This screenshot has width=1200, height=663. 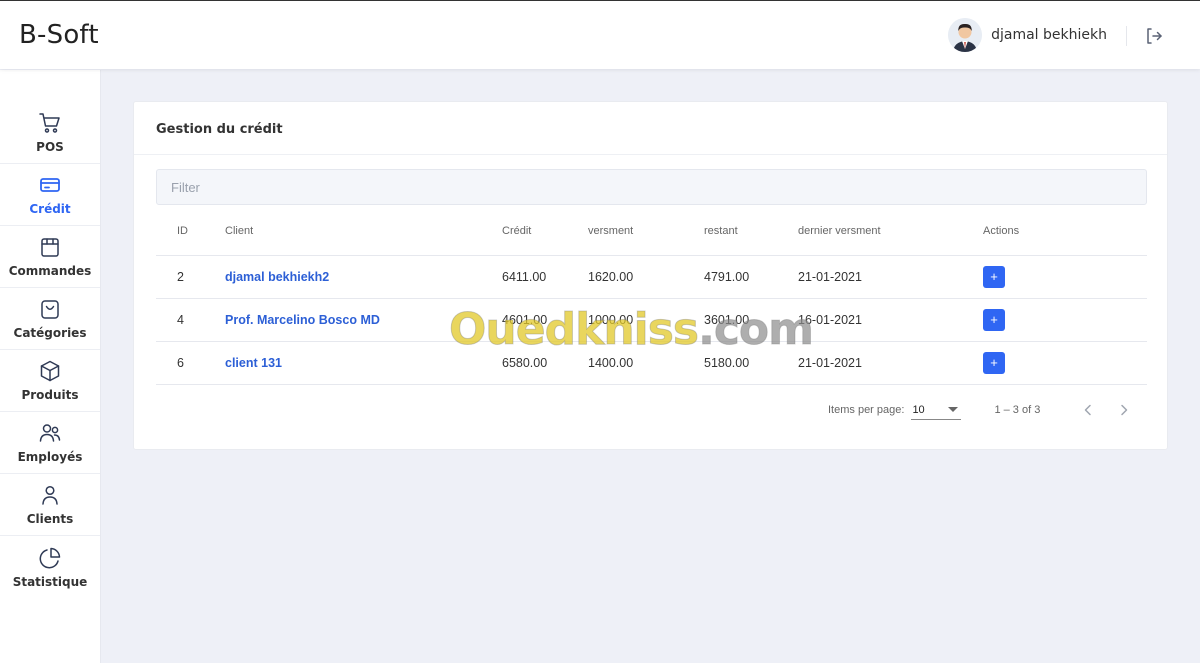 What do you see at coordinates (953, 409) in the screenshot?
I see `chevron-down-icon` at bounding box center [953, 409].